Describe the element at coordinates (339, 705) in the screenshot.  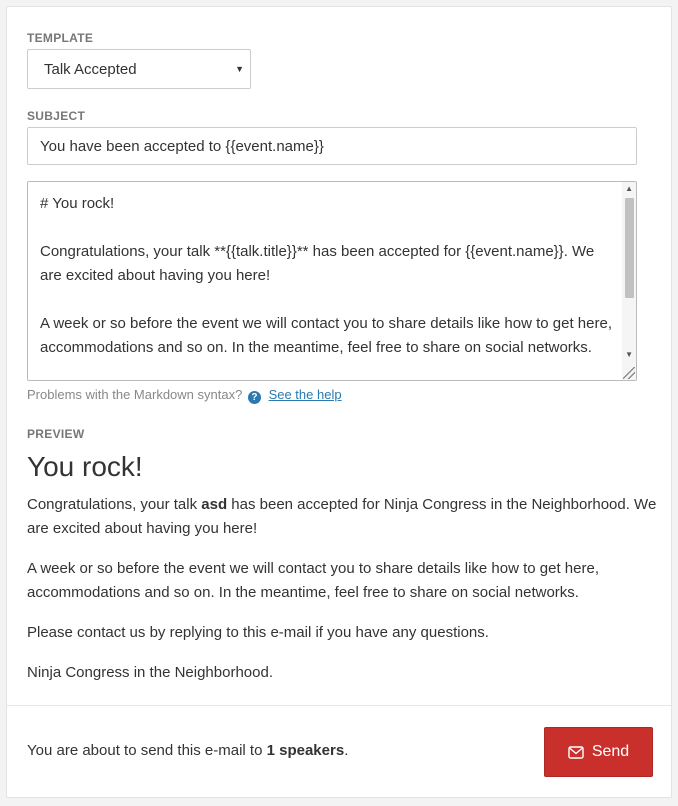
I see `footer-divider` at that location.